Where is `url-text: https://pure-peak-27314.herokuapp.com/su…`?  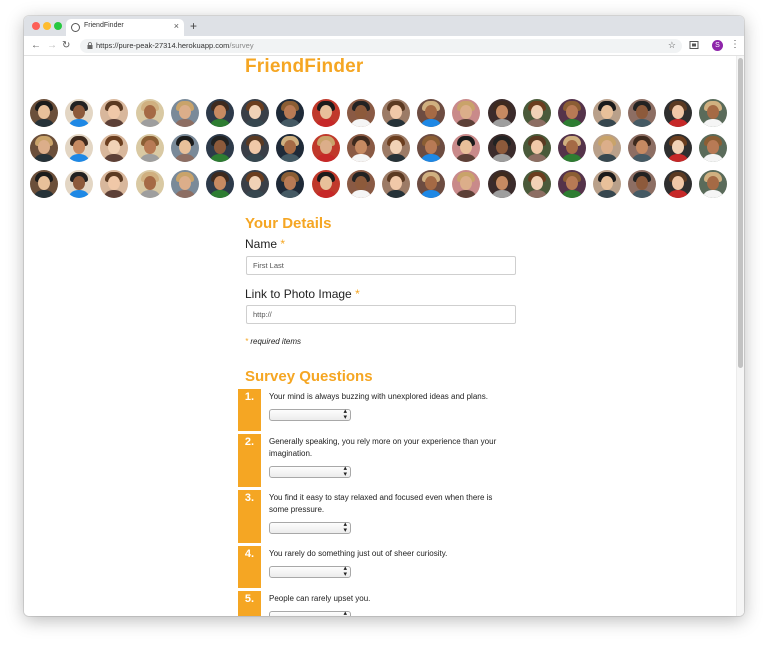 url-text: https://pure-peak-27314.herokuapp.com/su… is located at coordinates (175, 45).